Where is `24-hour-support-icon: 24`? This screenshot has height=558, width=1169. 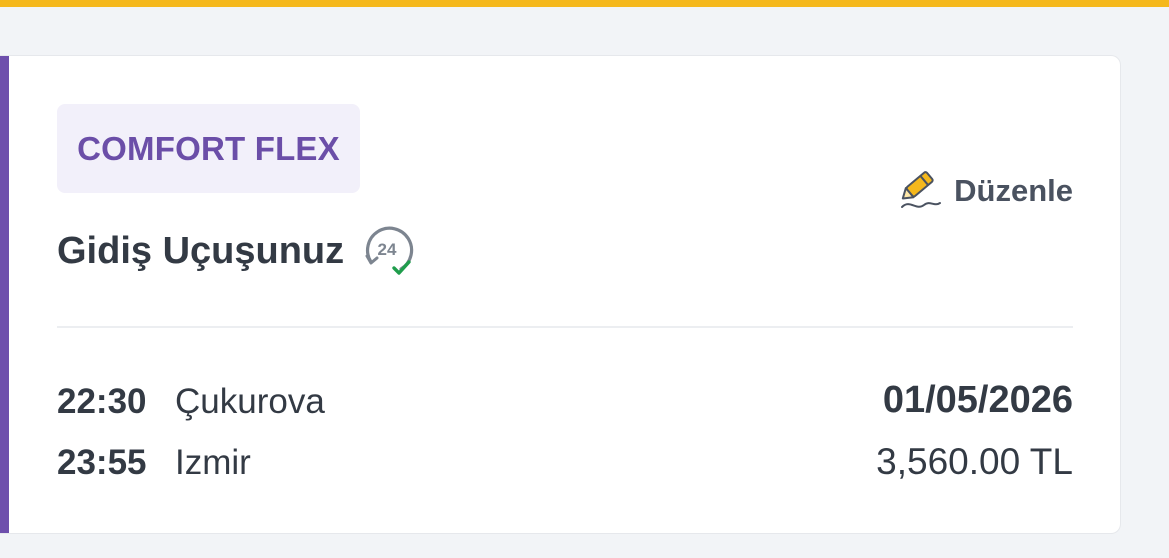 24-hour-support-icon: 24 is located at coordinates (389, 250).